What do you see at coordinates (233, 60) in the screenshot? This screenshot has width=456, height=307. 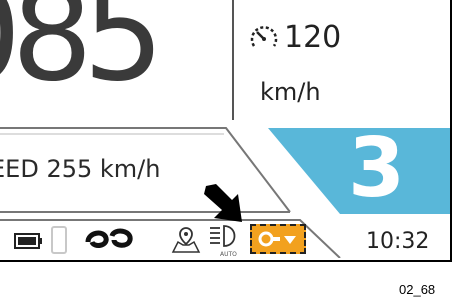 I see `divider-line` at bounding box center [233, 60].